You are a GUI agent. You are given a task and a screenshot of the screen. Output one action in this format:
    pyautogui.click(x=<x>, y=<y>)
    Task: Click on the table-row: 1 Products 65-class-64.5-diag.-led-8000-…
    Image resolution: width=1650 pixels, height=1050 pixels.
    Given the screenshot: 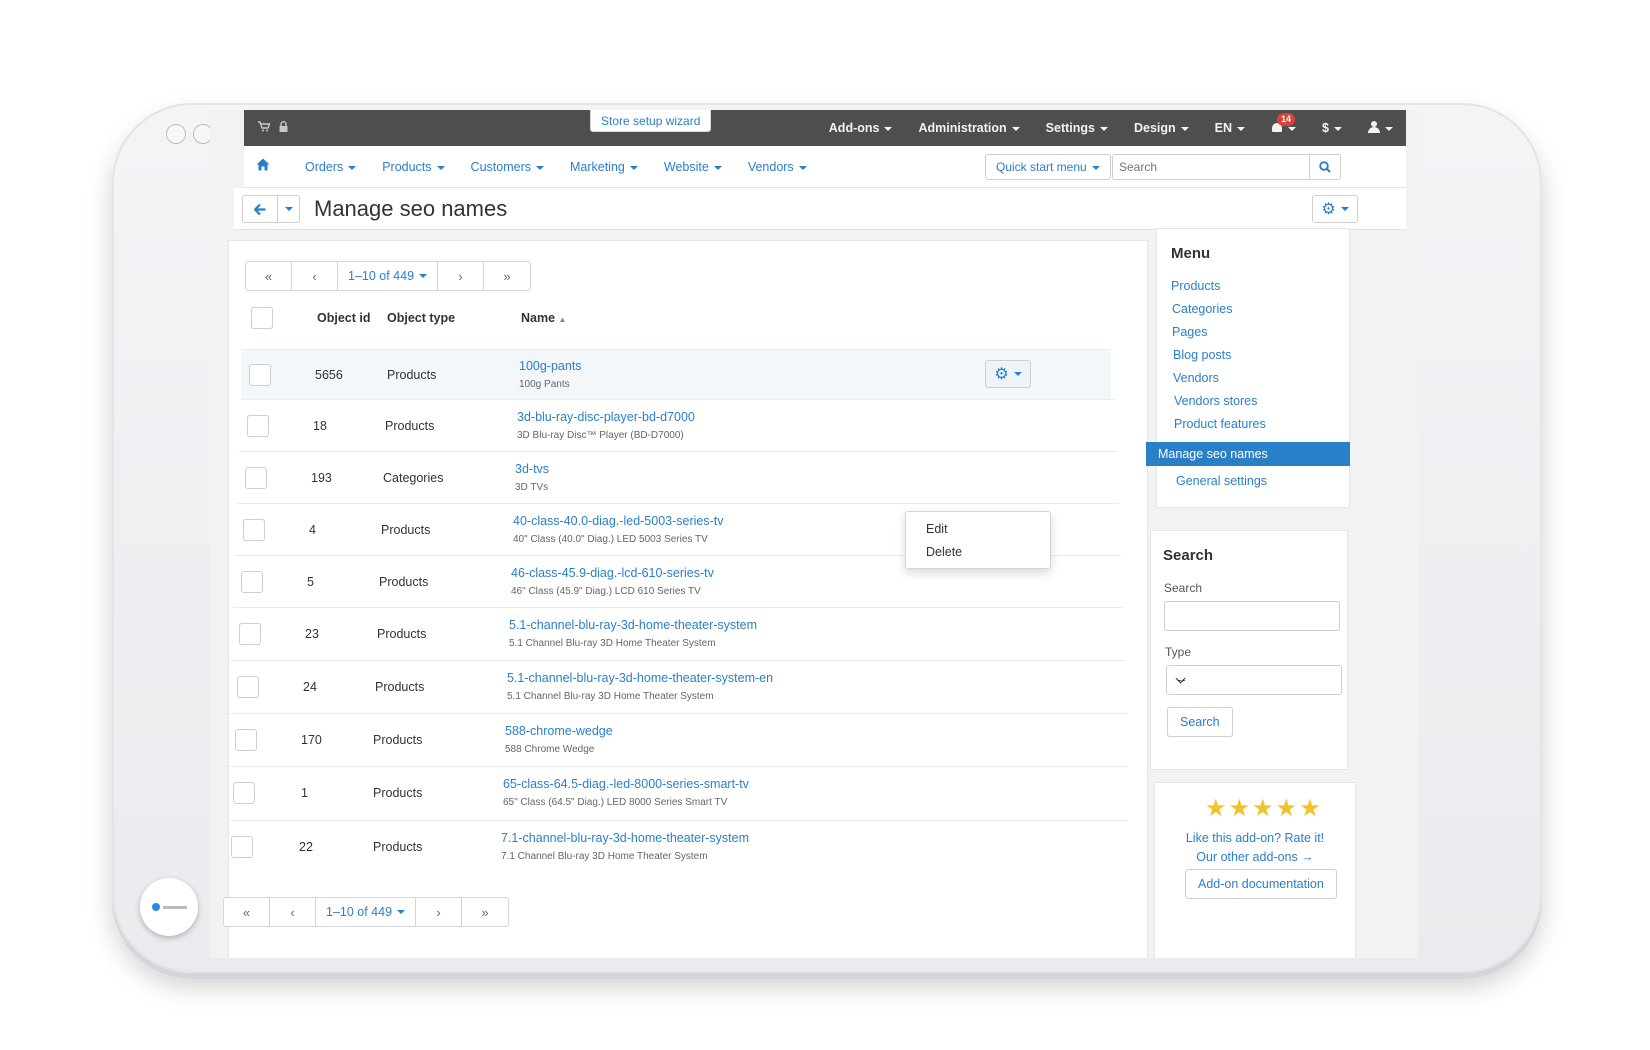 What is the action you would take?
    pyautogui.click(x=678, y=792)
    